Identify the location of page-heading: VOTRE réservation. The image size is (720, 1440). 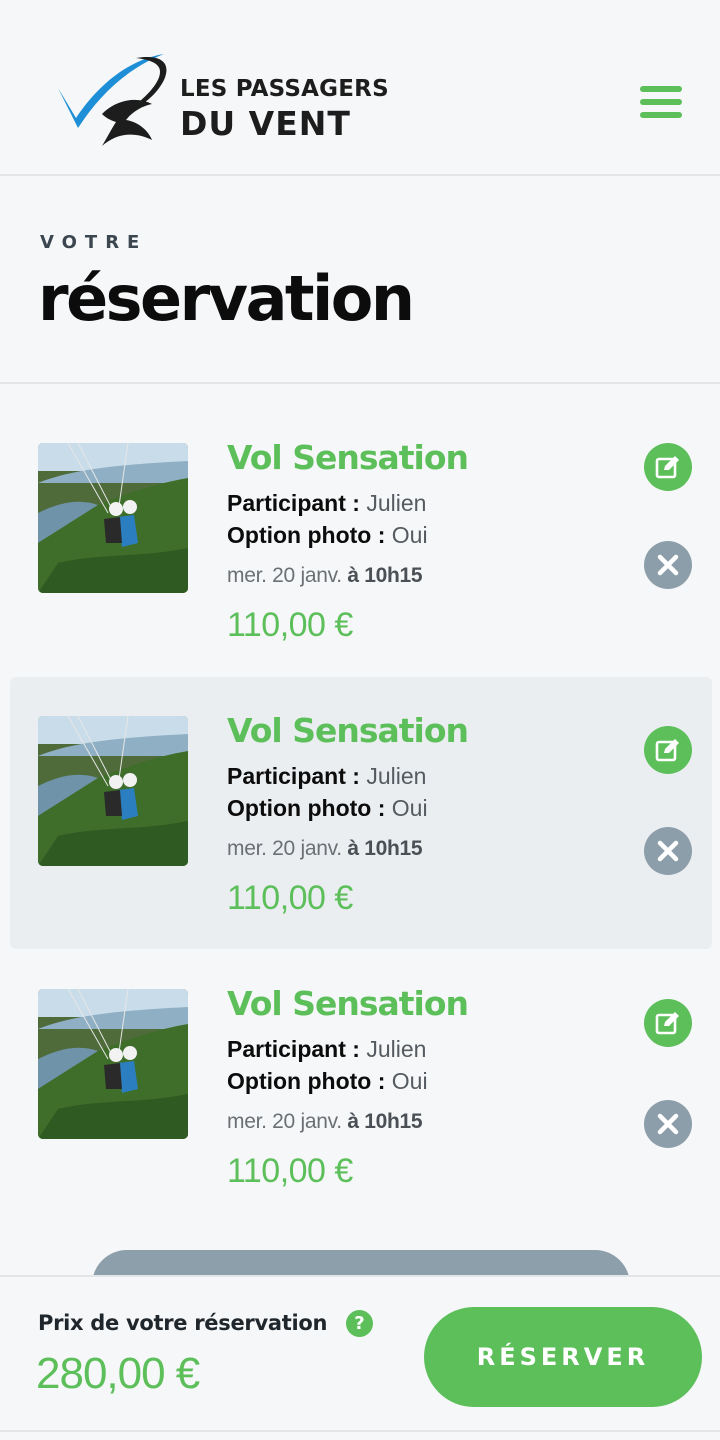
(360, 281).